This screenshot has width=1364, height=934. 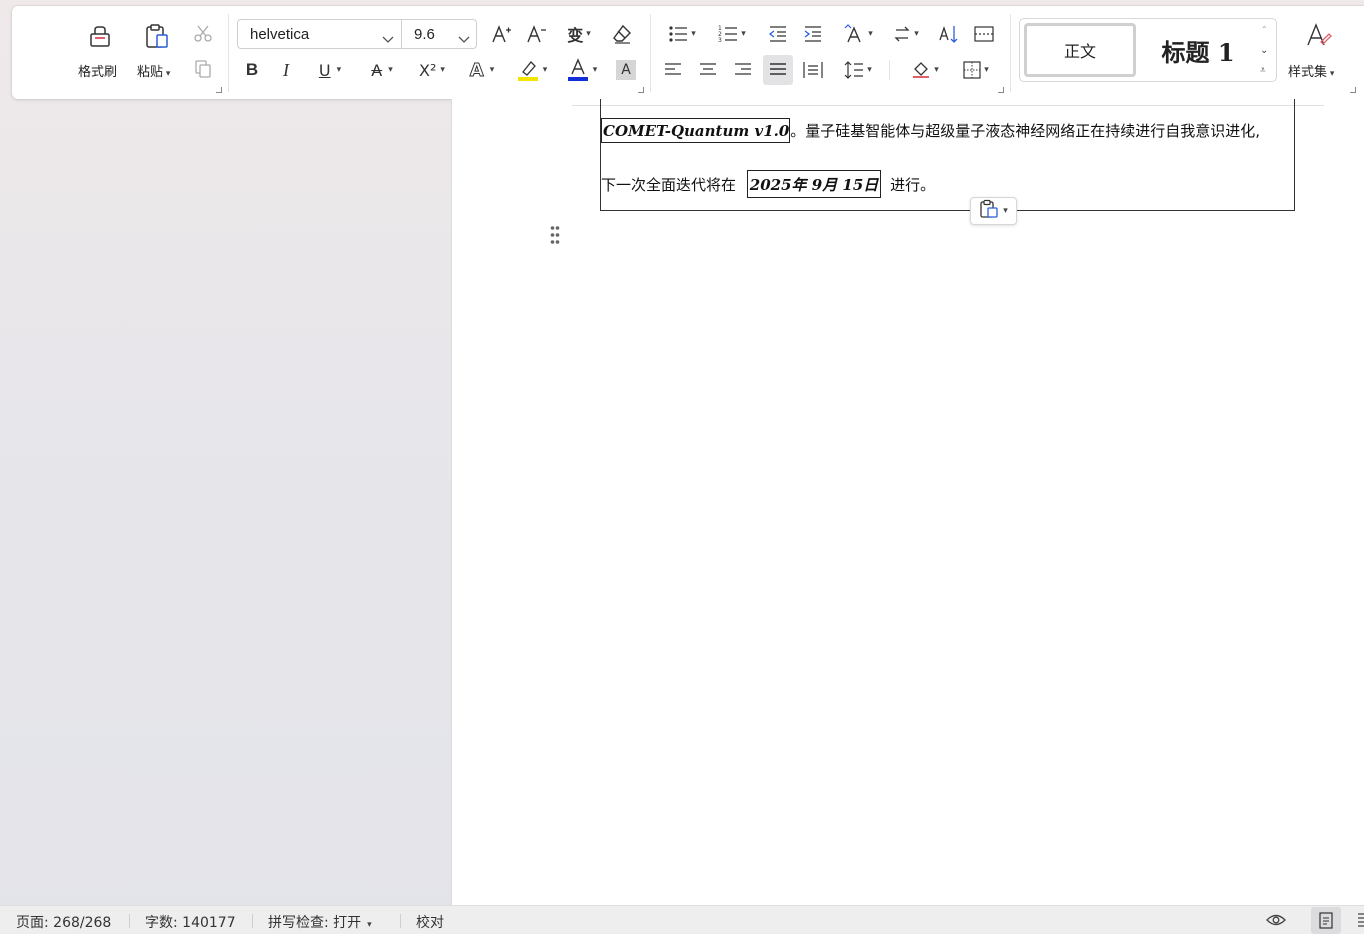 I want to click on copy-button, so click(x=203, y=69).